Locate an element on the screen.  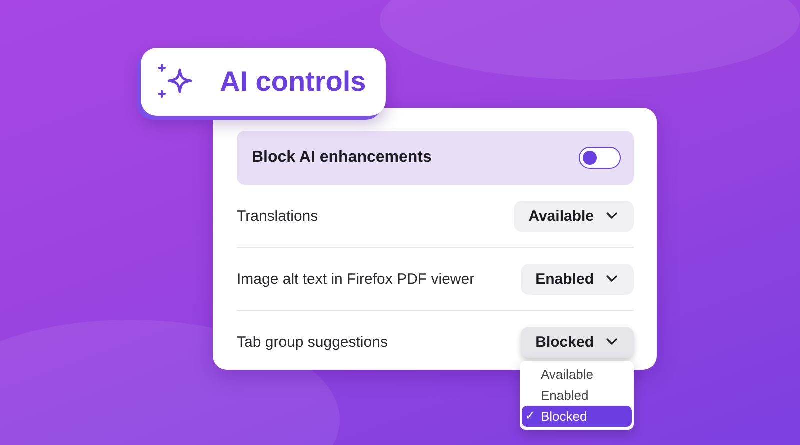
setting-label: Image alt text in Firefox PDF viewer is located at coordinates (356, 279).